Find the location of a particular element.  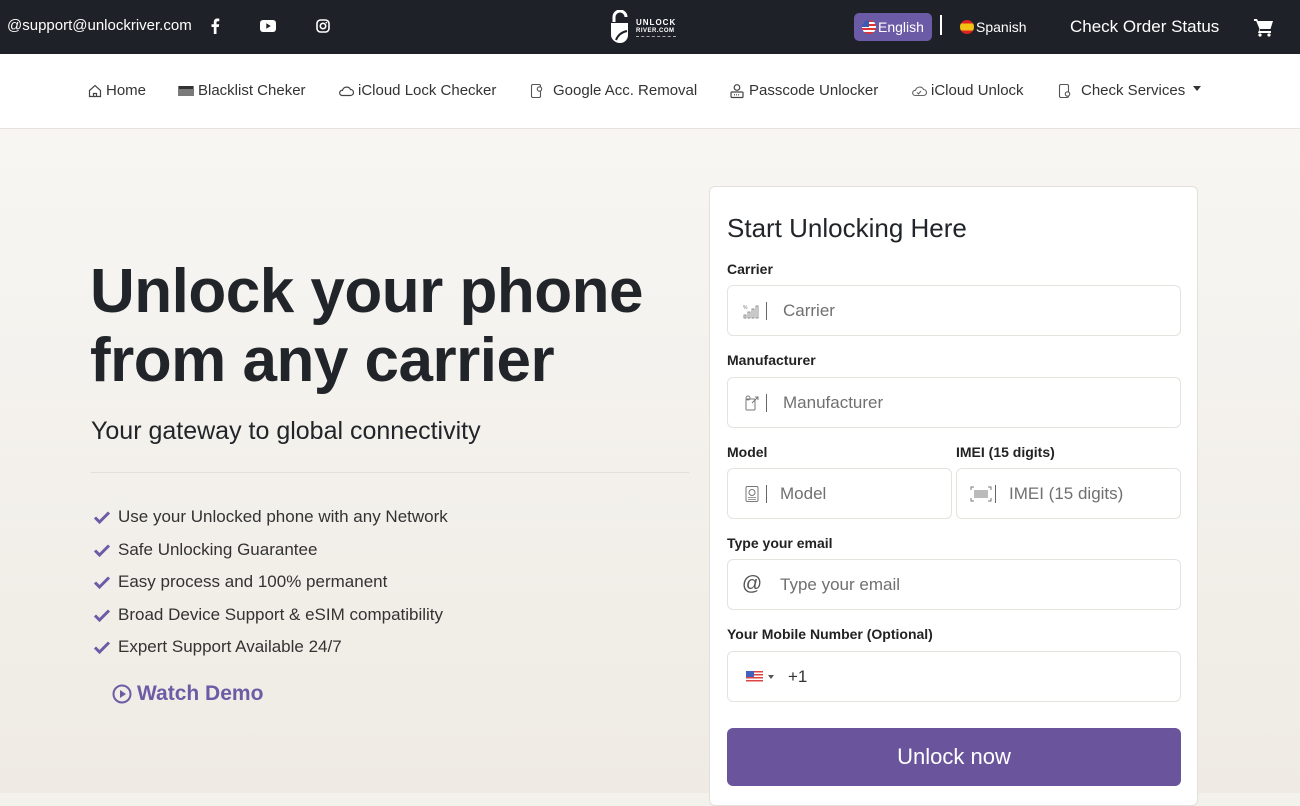

hero-subheadline: Your gateway to global connectivity is located at coordinates (286, 431).